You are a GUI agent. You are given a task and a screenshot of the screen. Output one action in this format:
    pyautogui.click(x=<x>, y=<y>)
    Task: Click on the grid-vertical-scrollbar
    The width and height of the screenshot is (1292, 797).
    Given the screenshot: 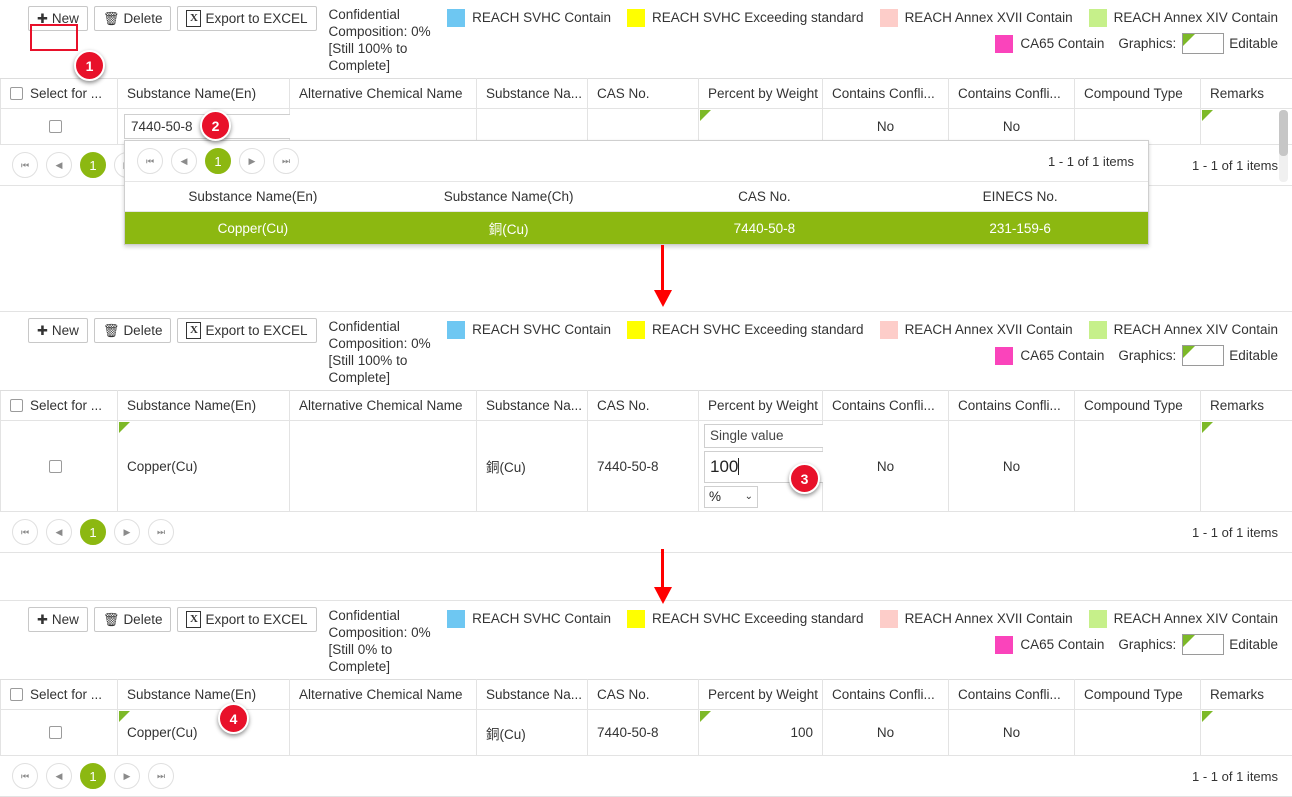 What is the action you would take?
    pyautogui.click(x=1283, y=146)
    